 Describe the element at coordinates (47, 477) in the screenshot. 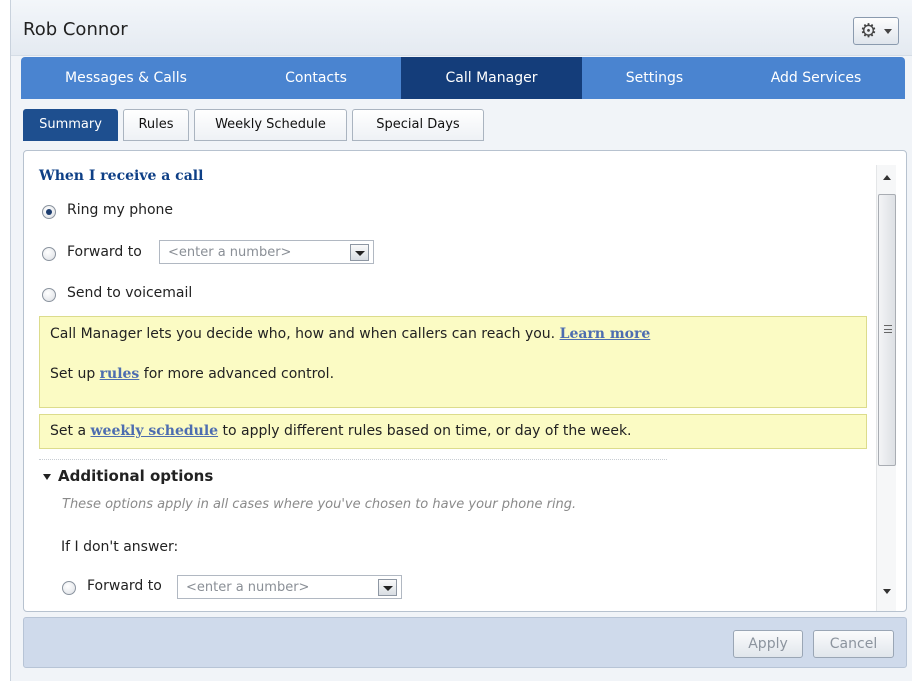

I see `collapse-arrow-icon` at that location.